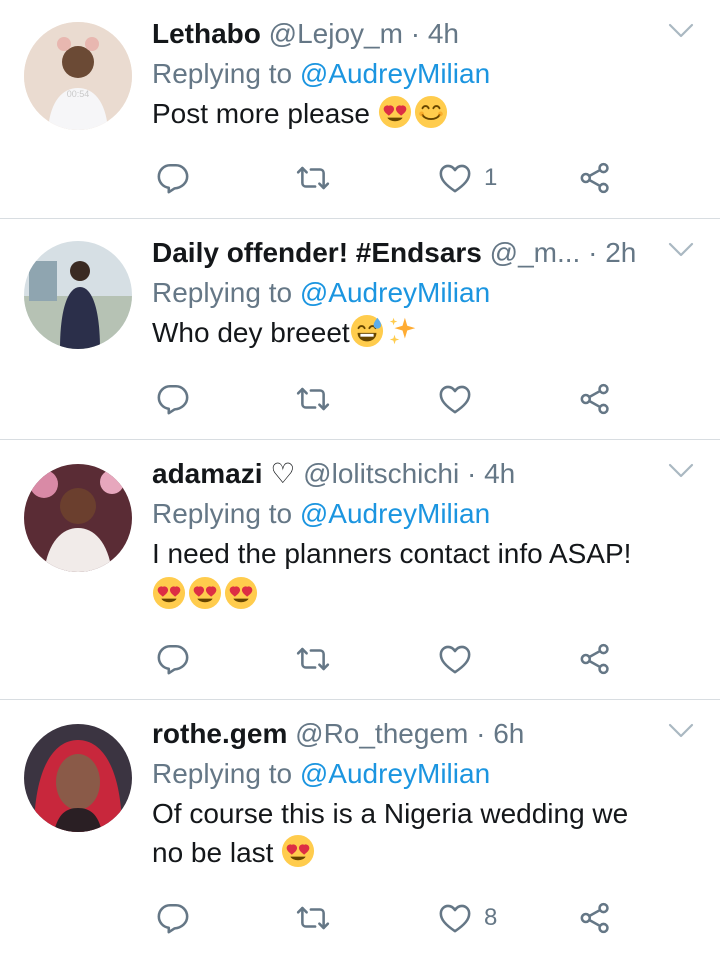 The width and height of the screenshot is (720, 957). What do you see at coordinates (317, 252) in the screenshot?
I see `author-name: Daily offender! #Endsars` at bounding box center [317, 252].